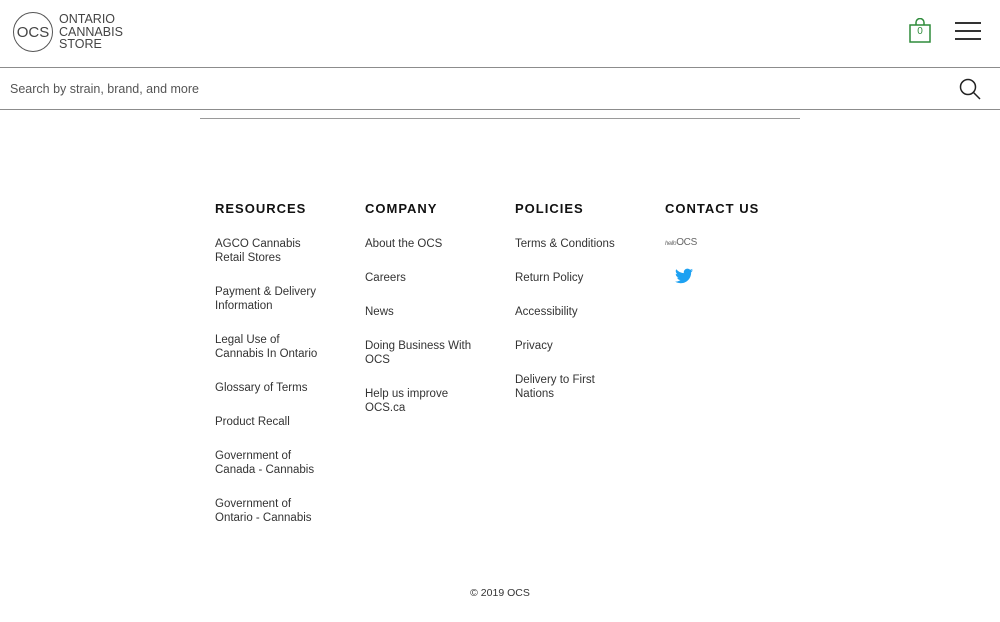 This screenshot has width=1000, height=622. I want to click on search-icon, so click(970, 89).